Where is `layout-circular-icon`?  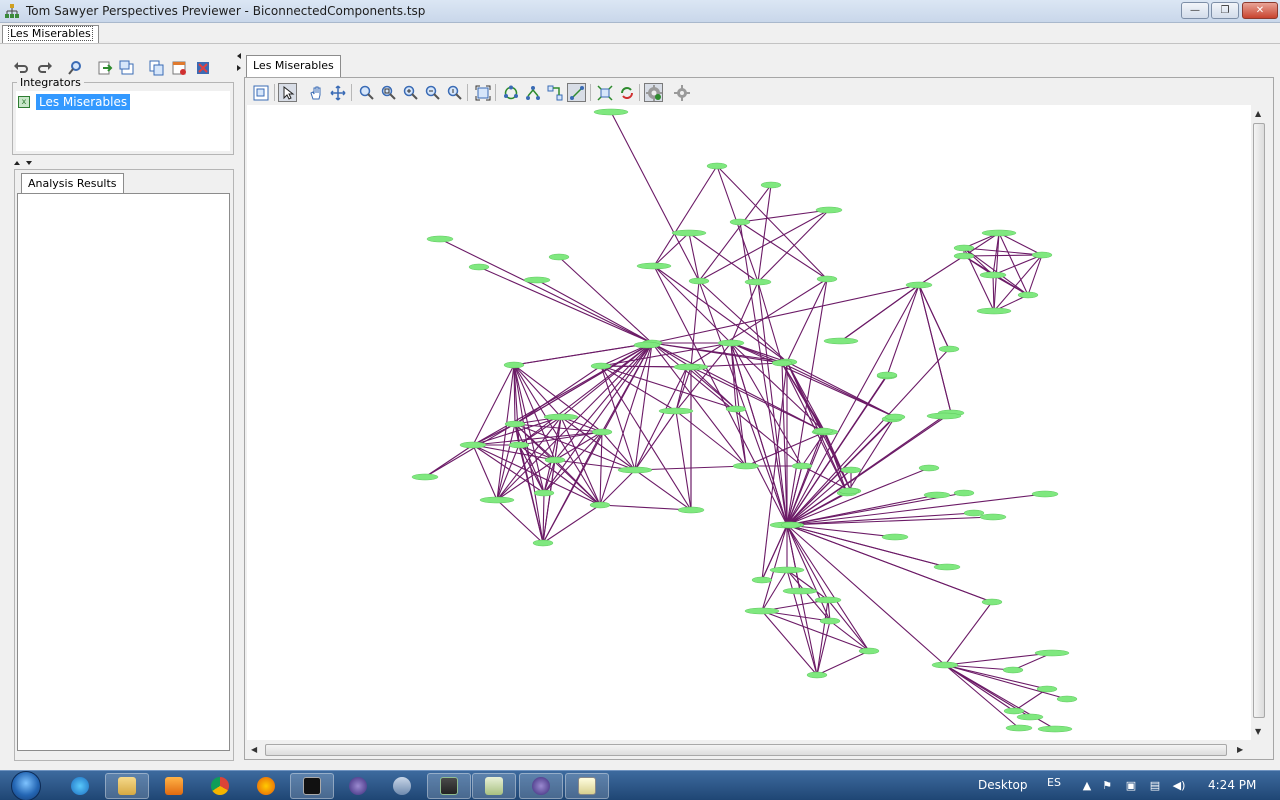
layout-circular-icon is located at coordinates (510, 92).